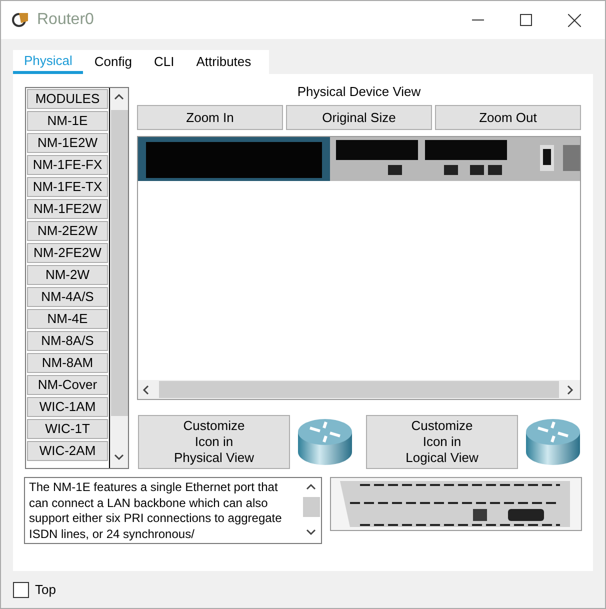 This screenshot has height=609, width=606. Describe the element at coordinates (67, 209) in the screenshot. I see `module-item: NM-1FE2W` at that location.